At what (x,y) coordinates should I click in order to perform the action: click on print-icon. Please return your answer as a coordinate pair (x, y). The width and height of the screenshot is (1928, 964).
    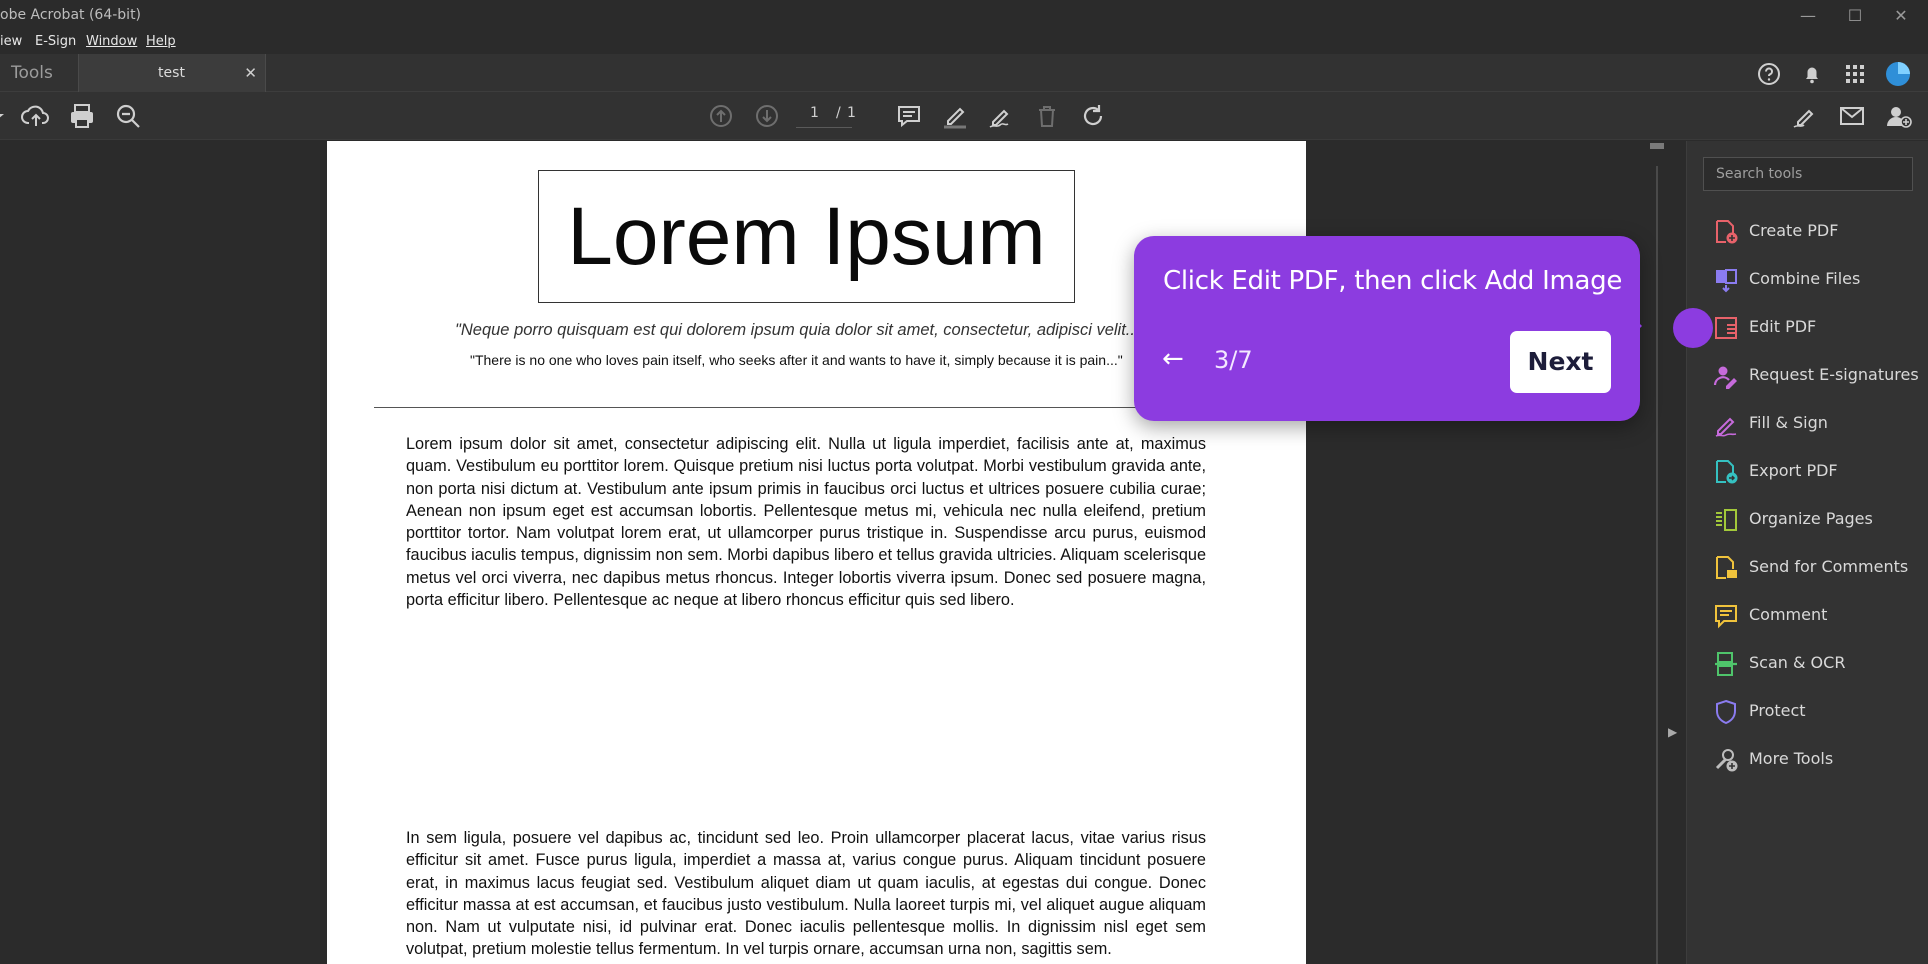
    Looking at the image, I should click on (82, 116).